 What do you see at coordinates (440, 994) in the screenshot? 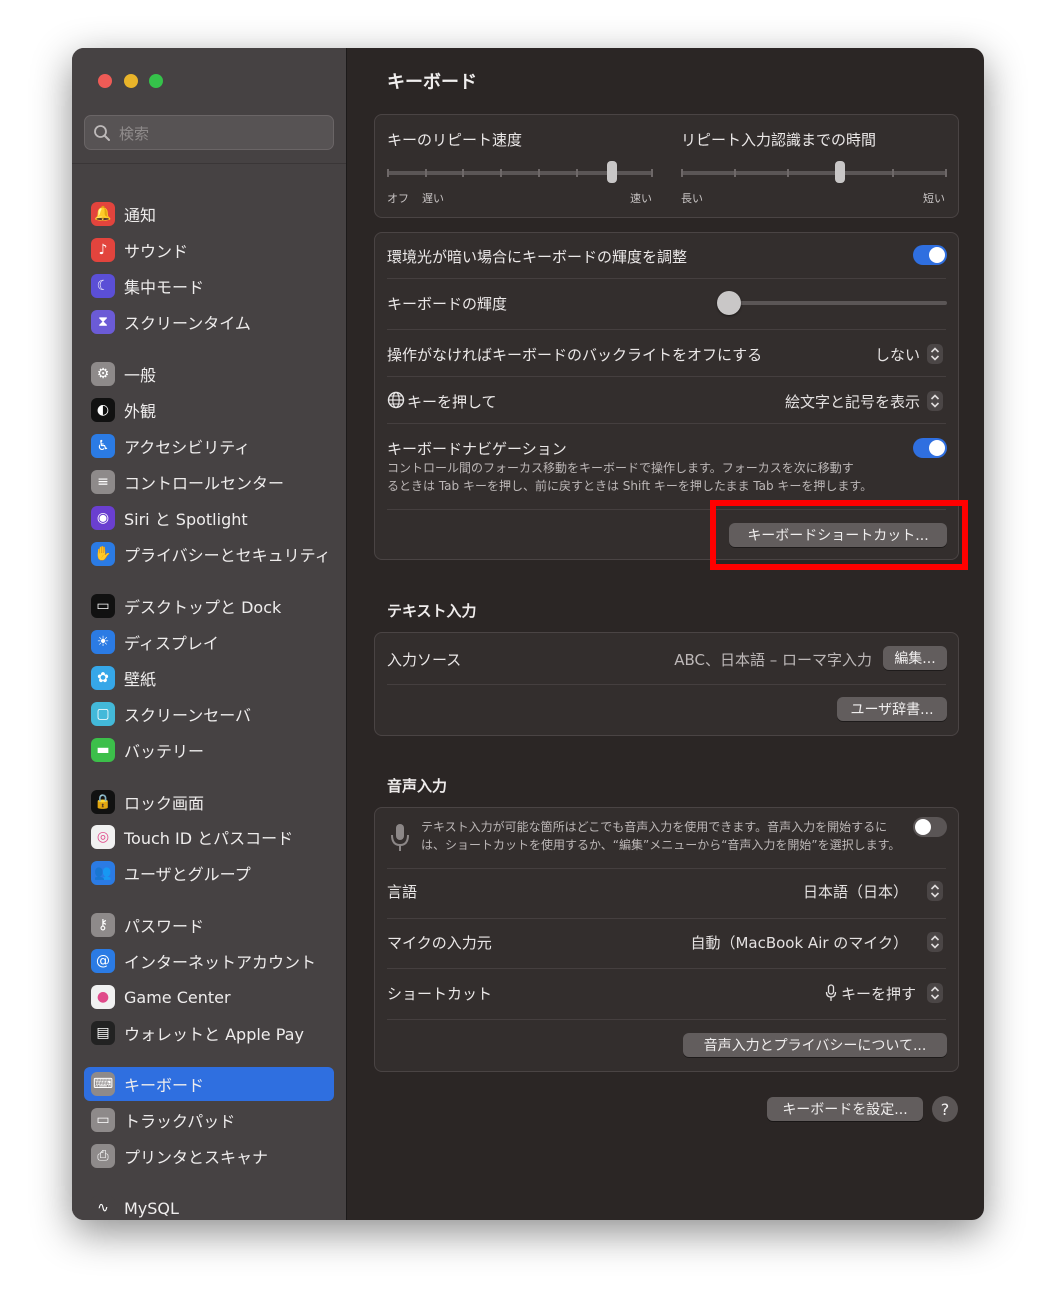
I see `shortcut-label: ショートカット` at bounding box center [440, 994].